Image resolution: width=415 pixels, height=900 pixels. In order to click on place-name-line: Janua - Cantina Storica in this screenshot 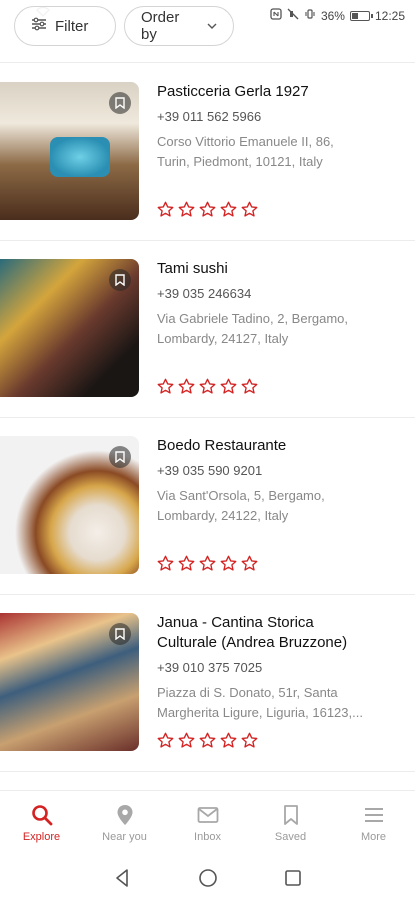, I will do `click(235, 622)`.